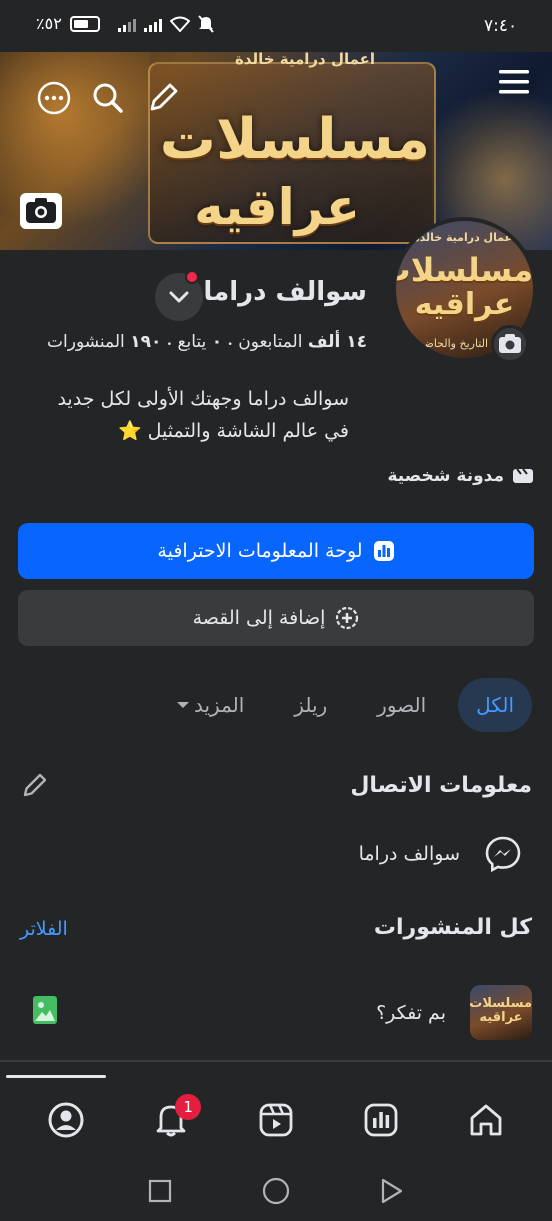  What do you see at coordinates (171, 1120) in the screenshot?
I see `nav-notifications: 1` at bounding box center [171, 1120].